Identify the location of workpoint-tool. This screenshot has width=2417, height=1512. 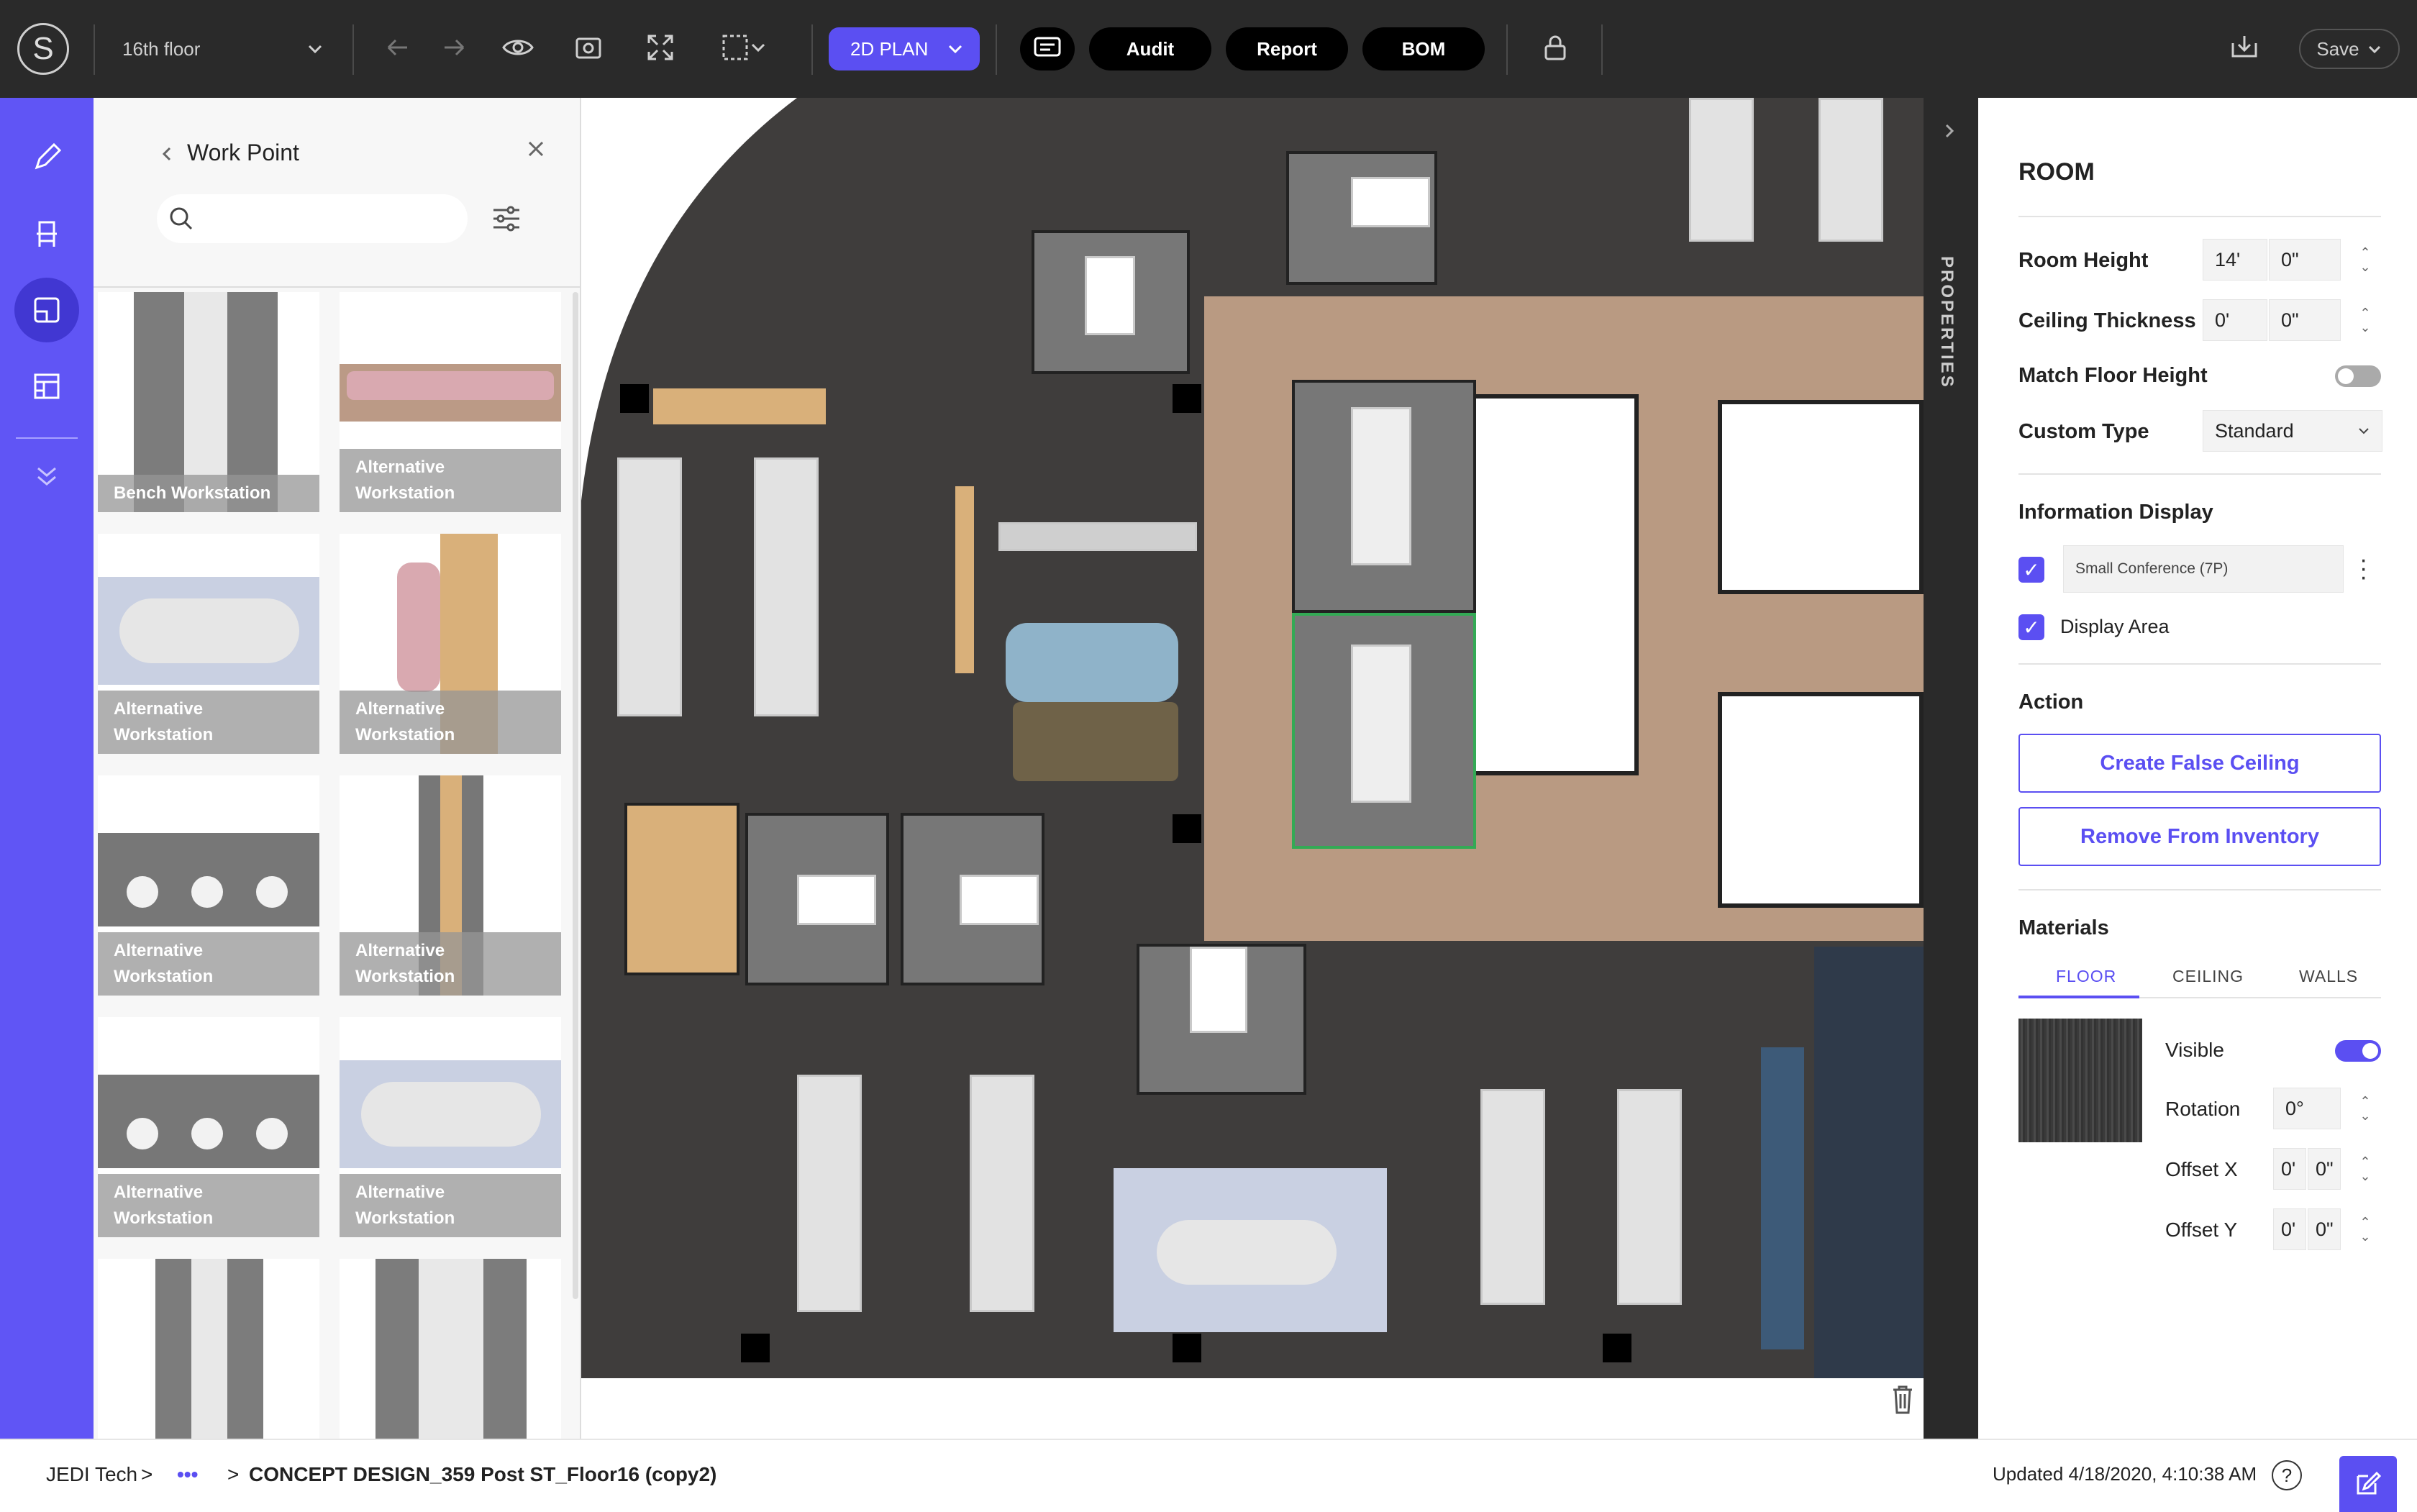
(46, 310).